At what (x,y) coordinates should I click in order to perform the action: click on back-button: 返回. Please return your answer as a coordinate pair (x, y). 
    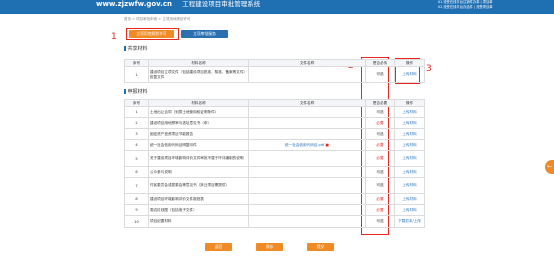
    Looking at the image, I should click on (218, 247).